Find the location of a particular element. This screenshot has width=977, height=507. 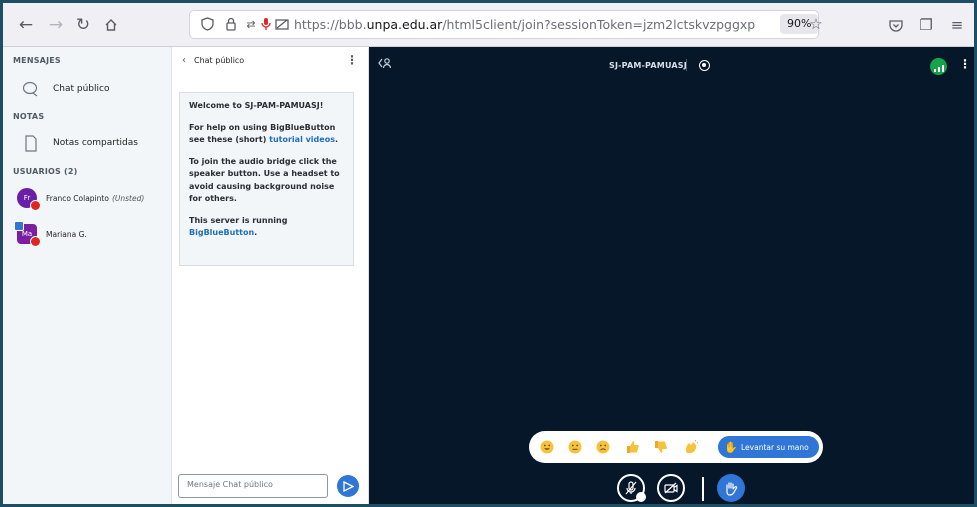

record-icon is located at coordinates (704, 65).